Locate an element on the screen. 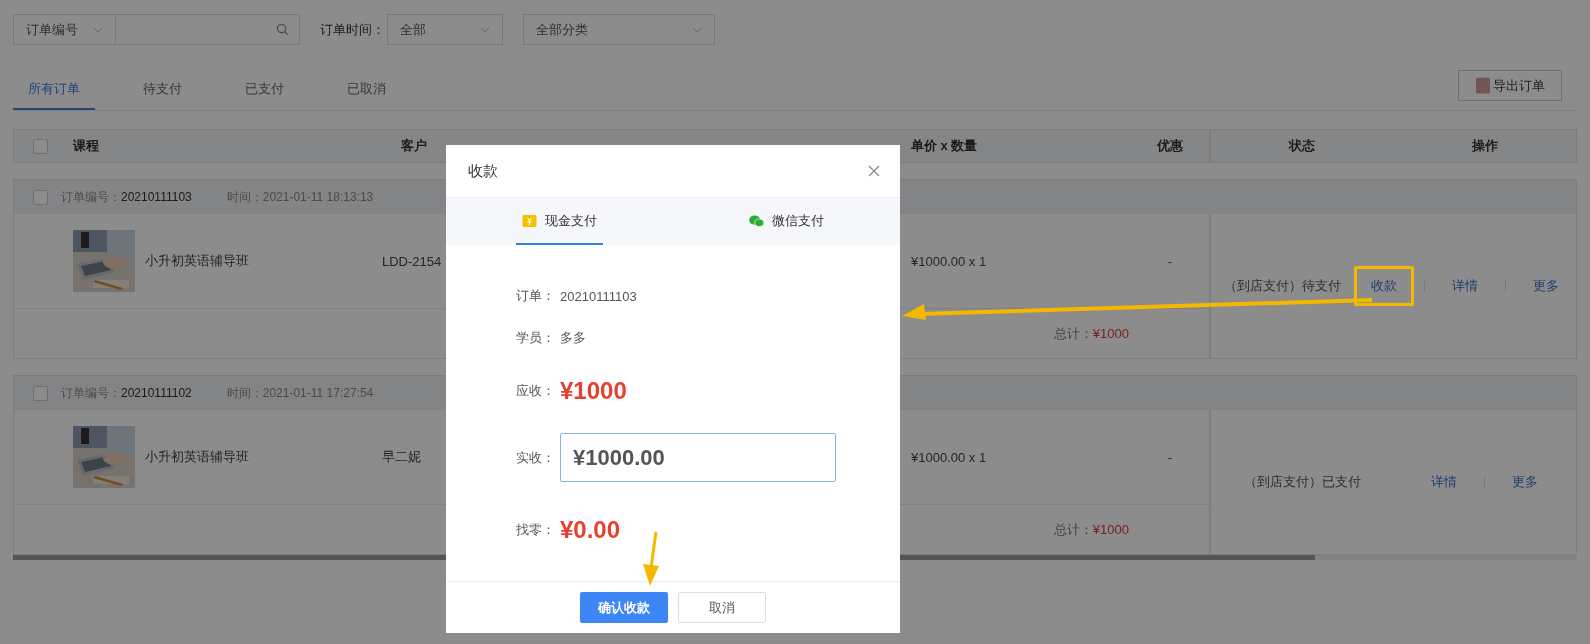 This screenshot has width=1590, height=644. chat-bubbles-icon is located at coordinates (756, 220).